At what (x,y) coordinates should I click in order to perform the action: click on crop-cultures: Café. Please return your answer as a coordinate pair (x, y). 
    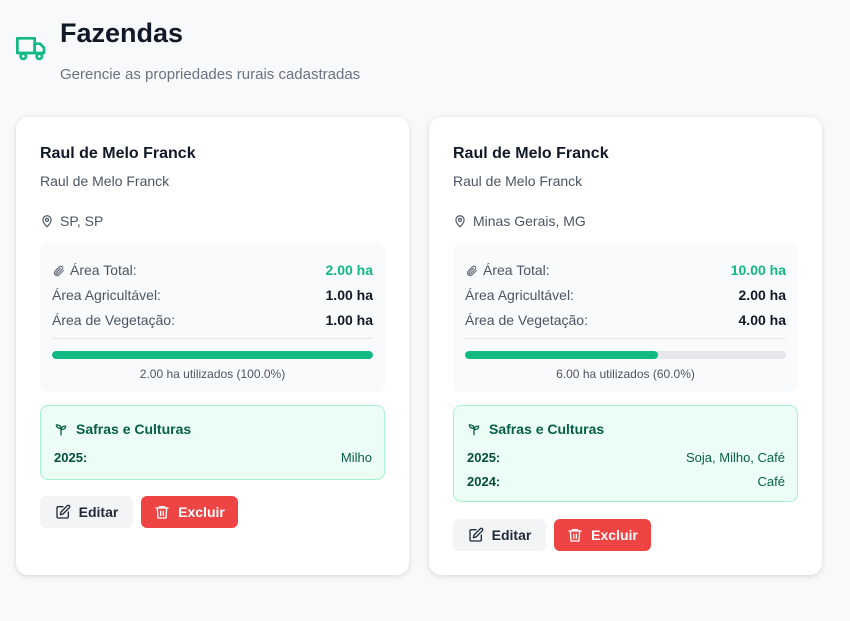
    Looking at the image, I should click on (771, 481).